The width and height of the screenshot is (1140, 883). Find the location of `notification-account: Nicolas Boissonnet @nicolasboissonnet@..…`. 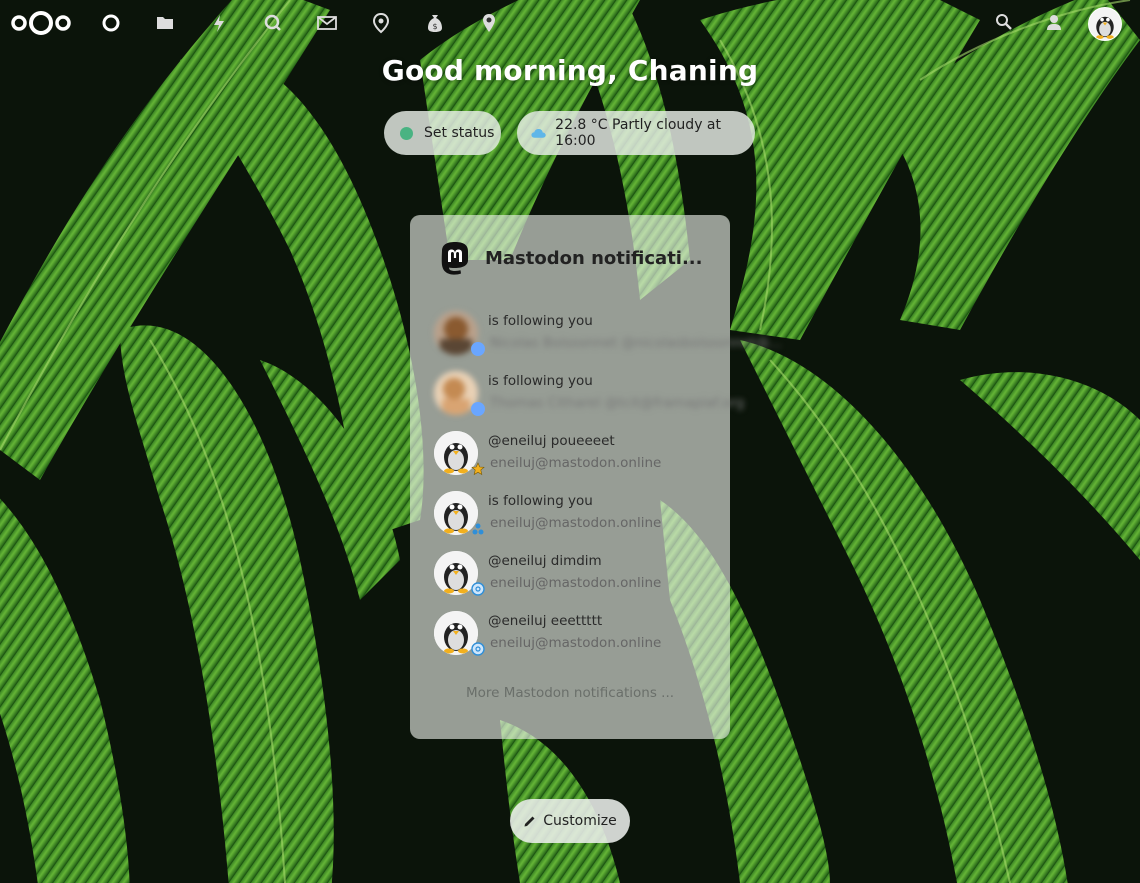

notification-account: Nicolas Boissonnet @nicolasboissonnet@..… is located at coordinates (636, 343).